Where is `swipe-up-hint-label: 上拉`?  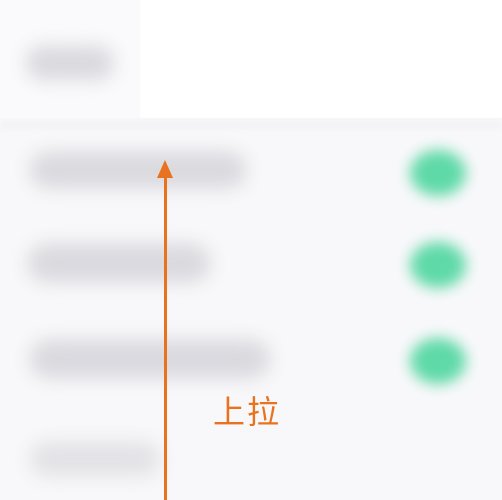
swipe-up-hint-label: 上拉 is located at coordinates (247, 412).